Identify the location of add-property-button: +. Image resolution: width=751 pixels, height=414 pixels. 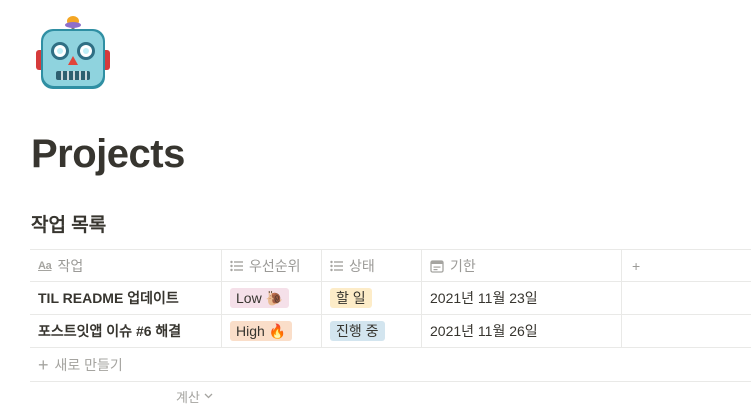
(686, 265).